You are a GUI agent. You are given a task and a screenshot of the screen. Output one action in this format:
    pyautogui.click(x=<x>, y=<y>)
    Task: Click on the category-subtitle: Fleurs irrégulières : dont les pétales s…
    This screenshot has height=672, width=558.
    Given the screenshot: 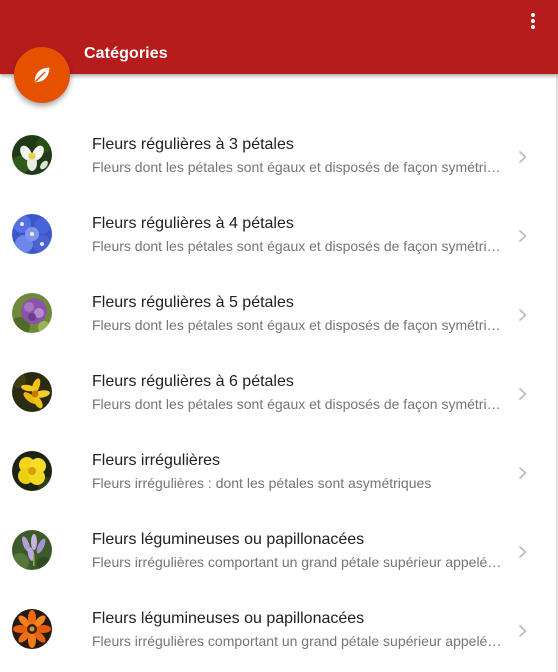 What is the action you would take?
    pyautogui.click(x=262, y=483)
    